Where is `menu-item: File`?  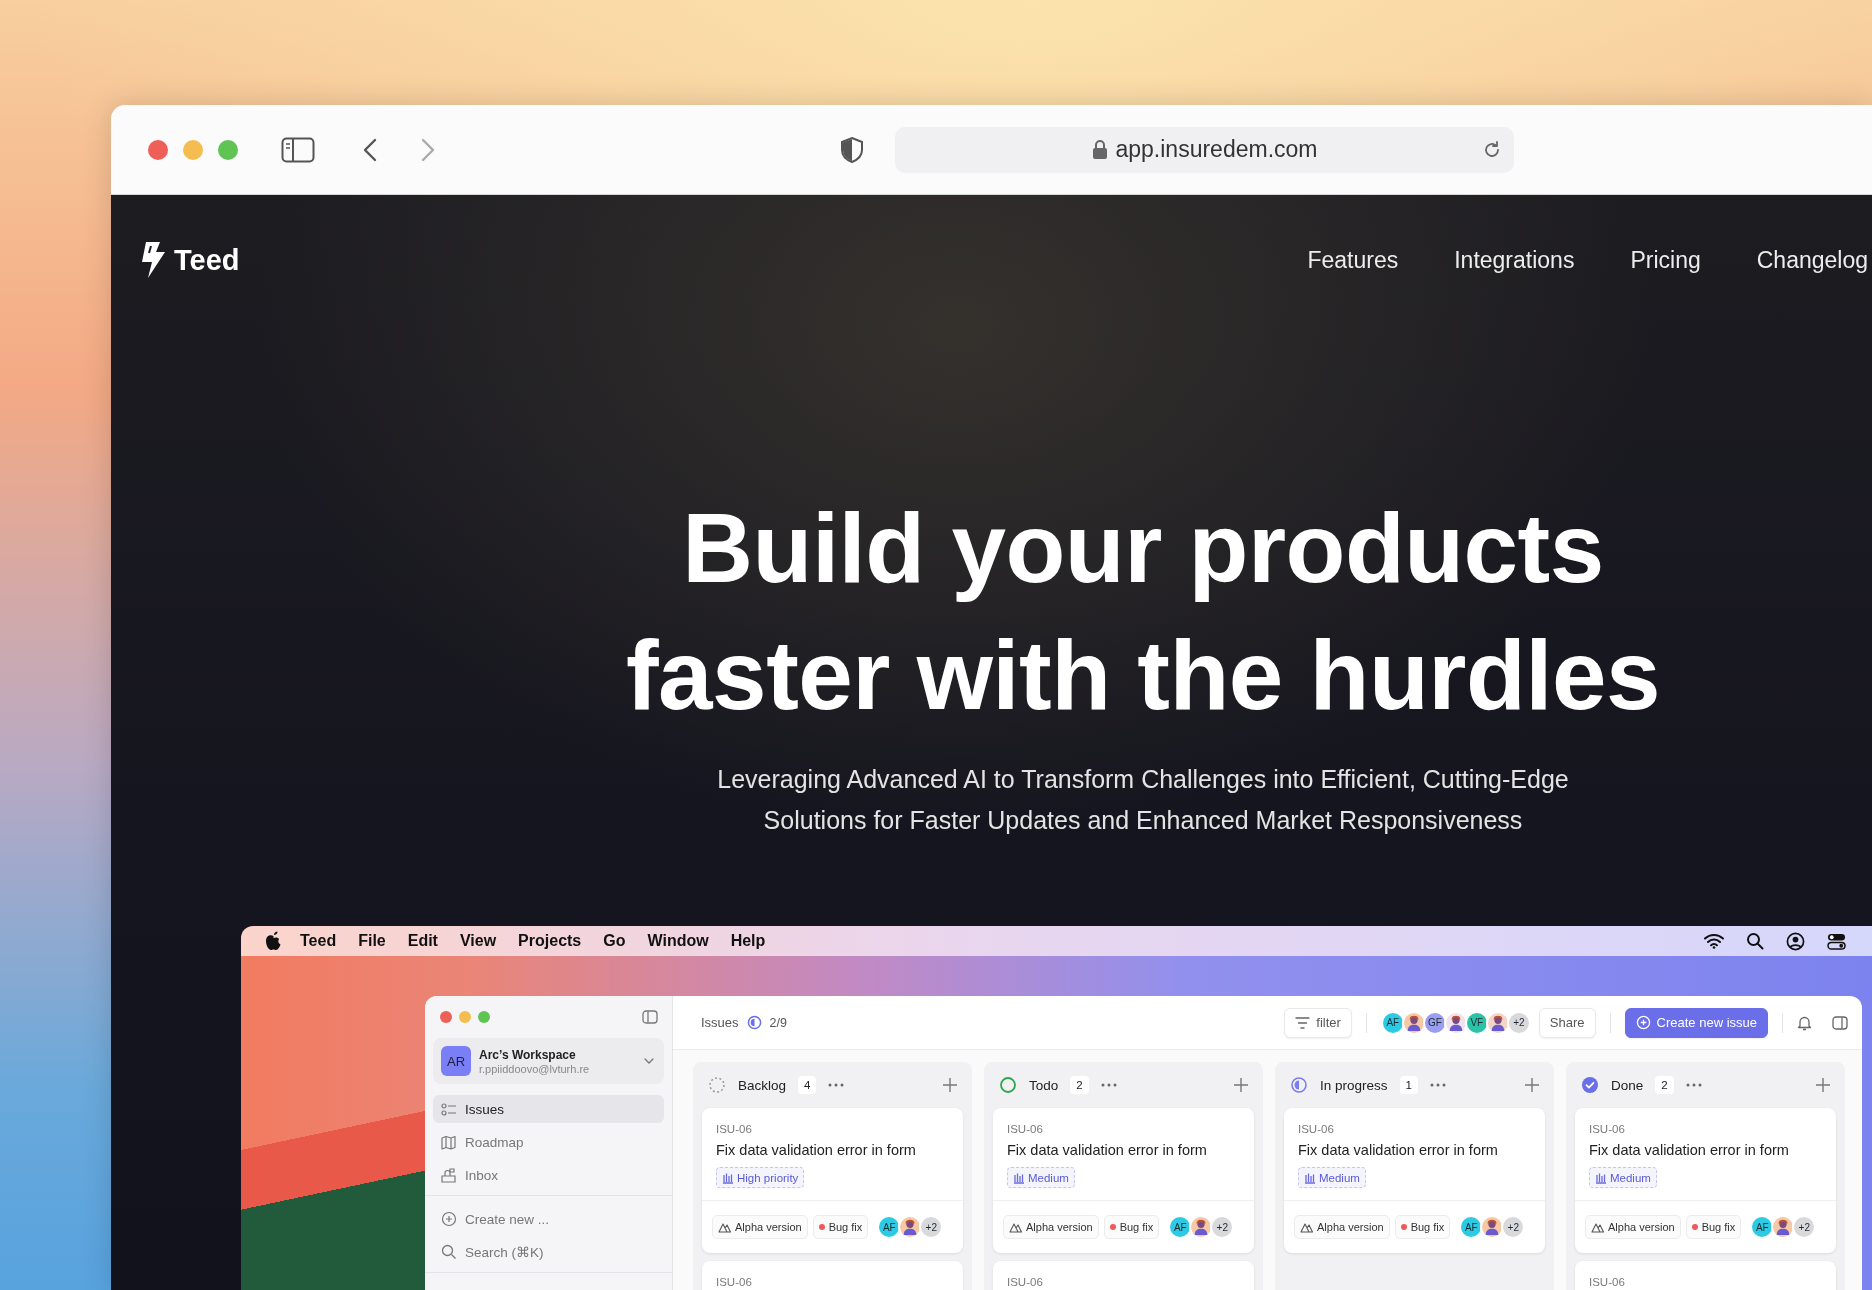
menu-item: File is located at coordinates (372, 941).